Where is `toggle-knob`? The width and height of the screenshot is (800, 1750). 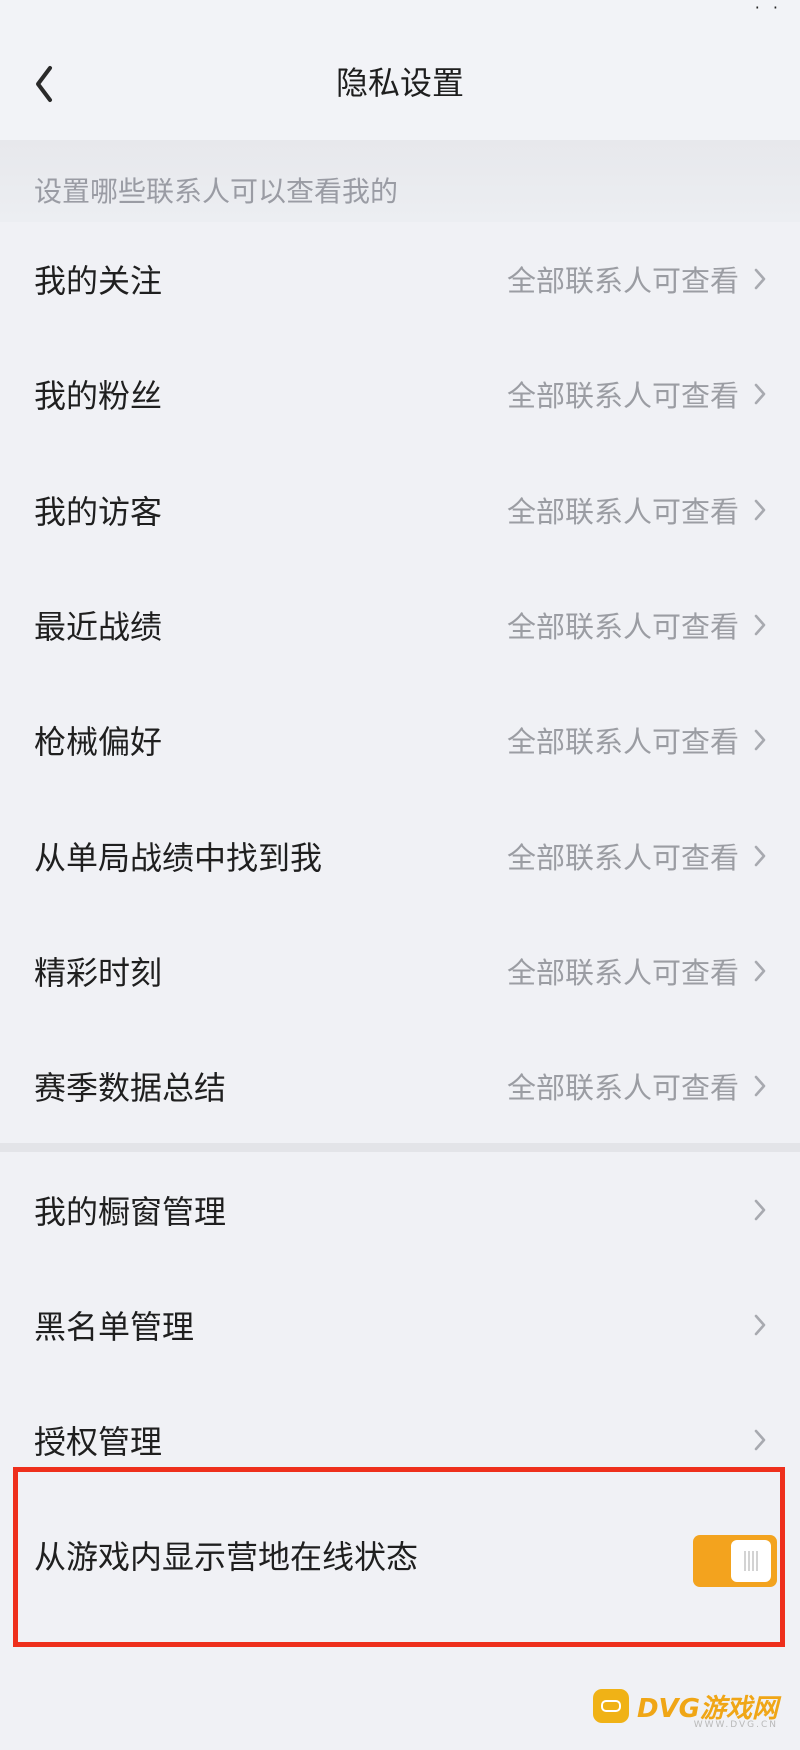 toggle-knob is located at coordinates (751, 1561).